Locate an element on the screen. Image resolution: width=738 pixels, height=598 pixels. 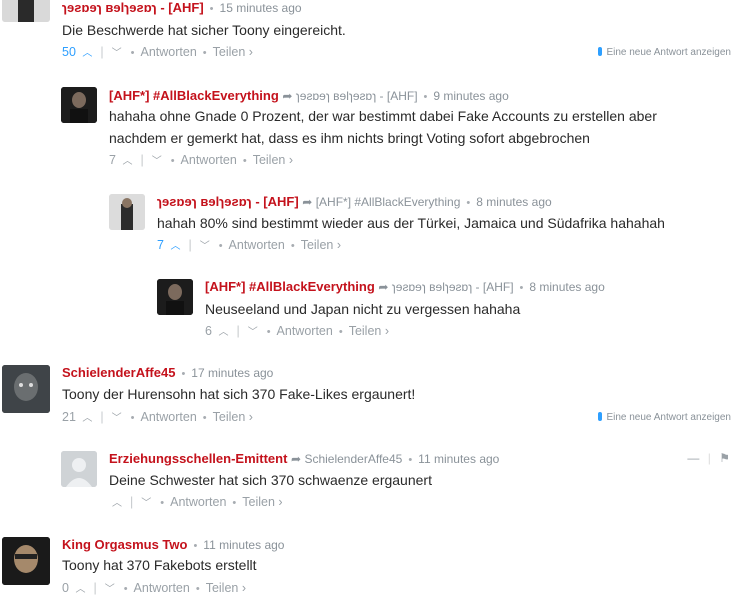
vote-count: 6 is located at coordinates (208, 331).